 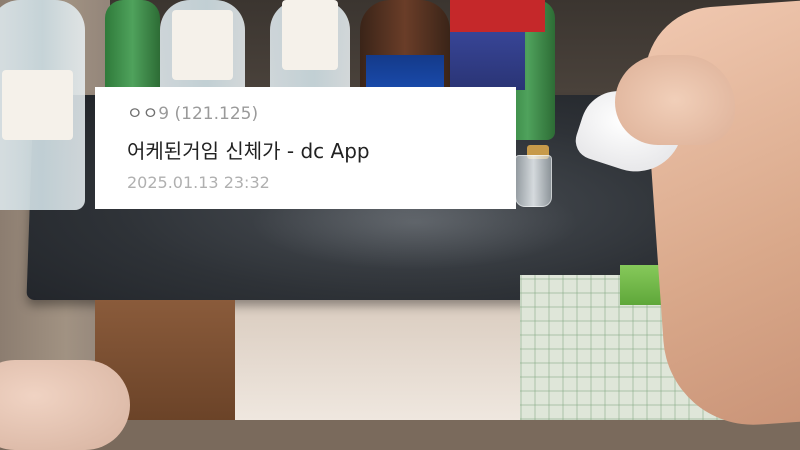 I want to click on shot-glass, so click(x=533, y=181).